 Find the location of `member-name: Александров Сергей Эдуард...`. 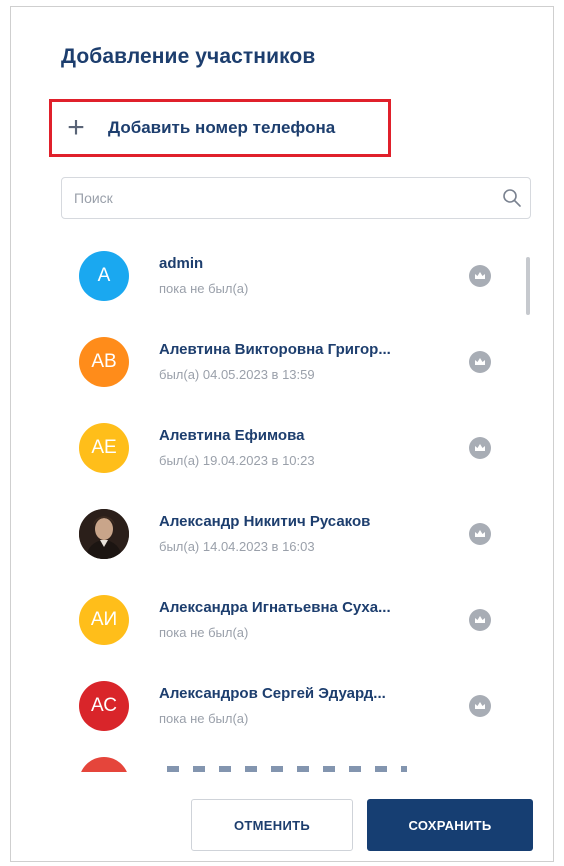

member-name: Александров Сергей Эдуард... is located at coordinates (272, 693).